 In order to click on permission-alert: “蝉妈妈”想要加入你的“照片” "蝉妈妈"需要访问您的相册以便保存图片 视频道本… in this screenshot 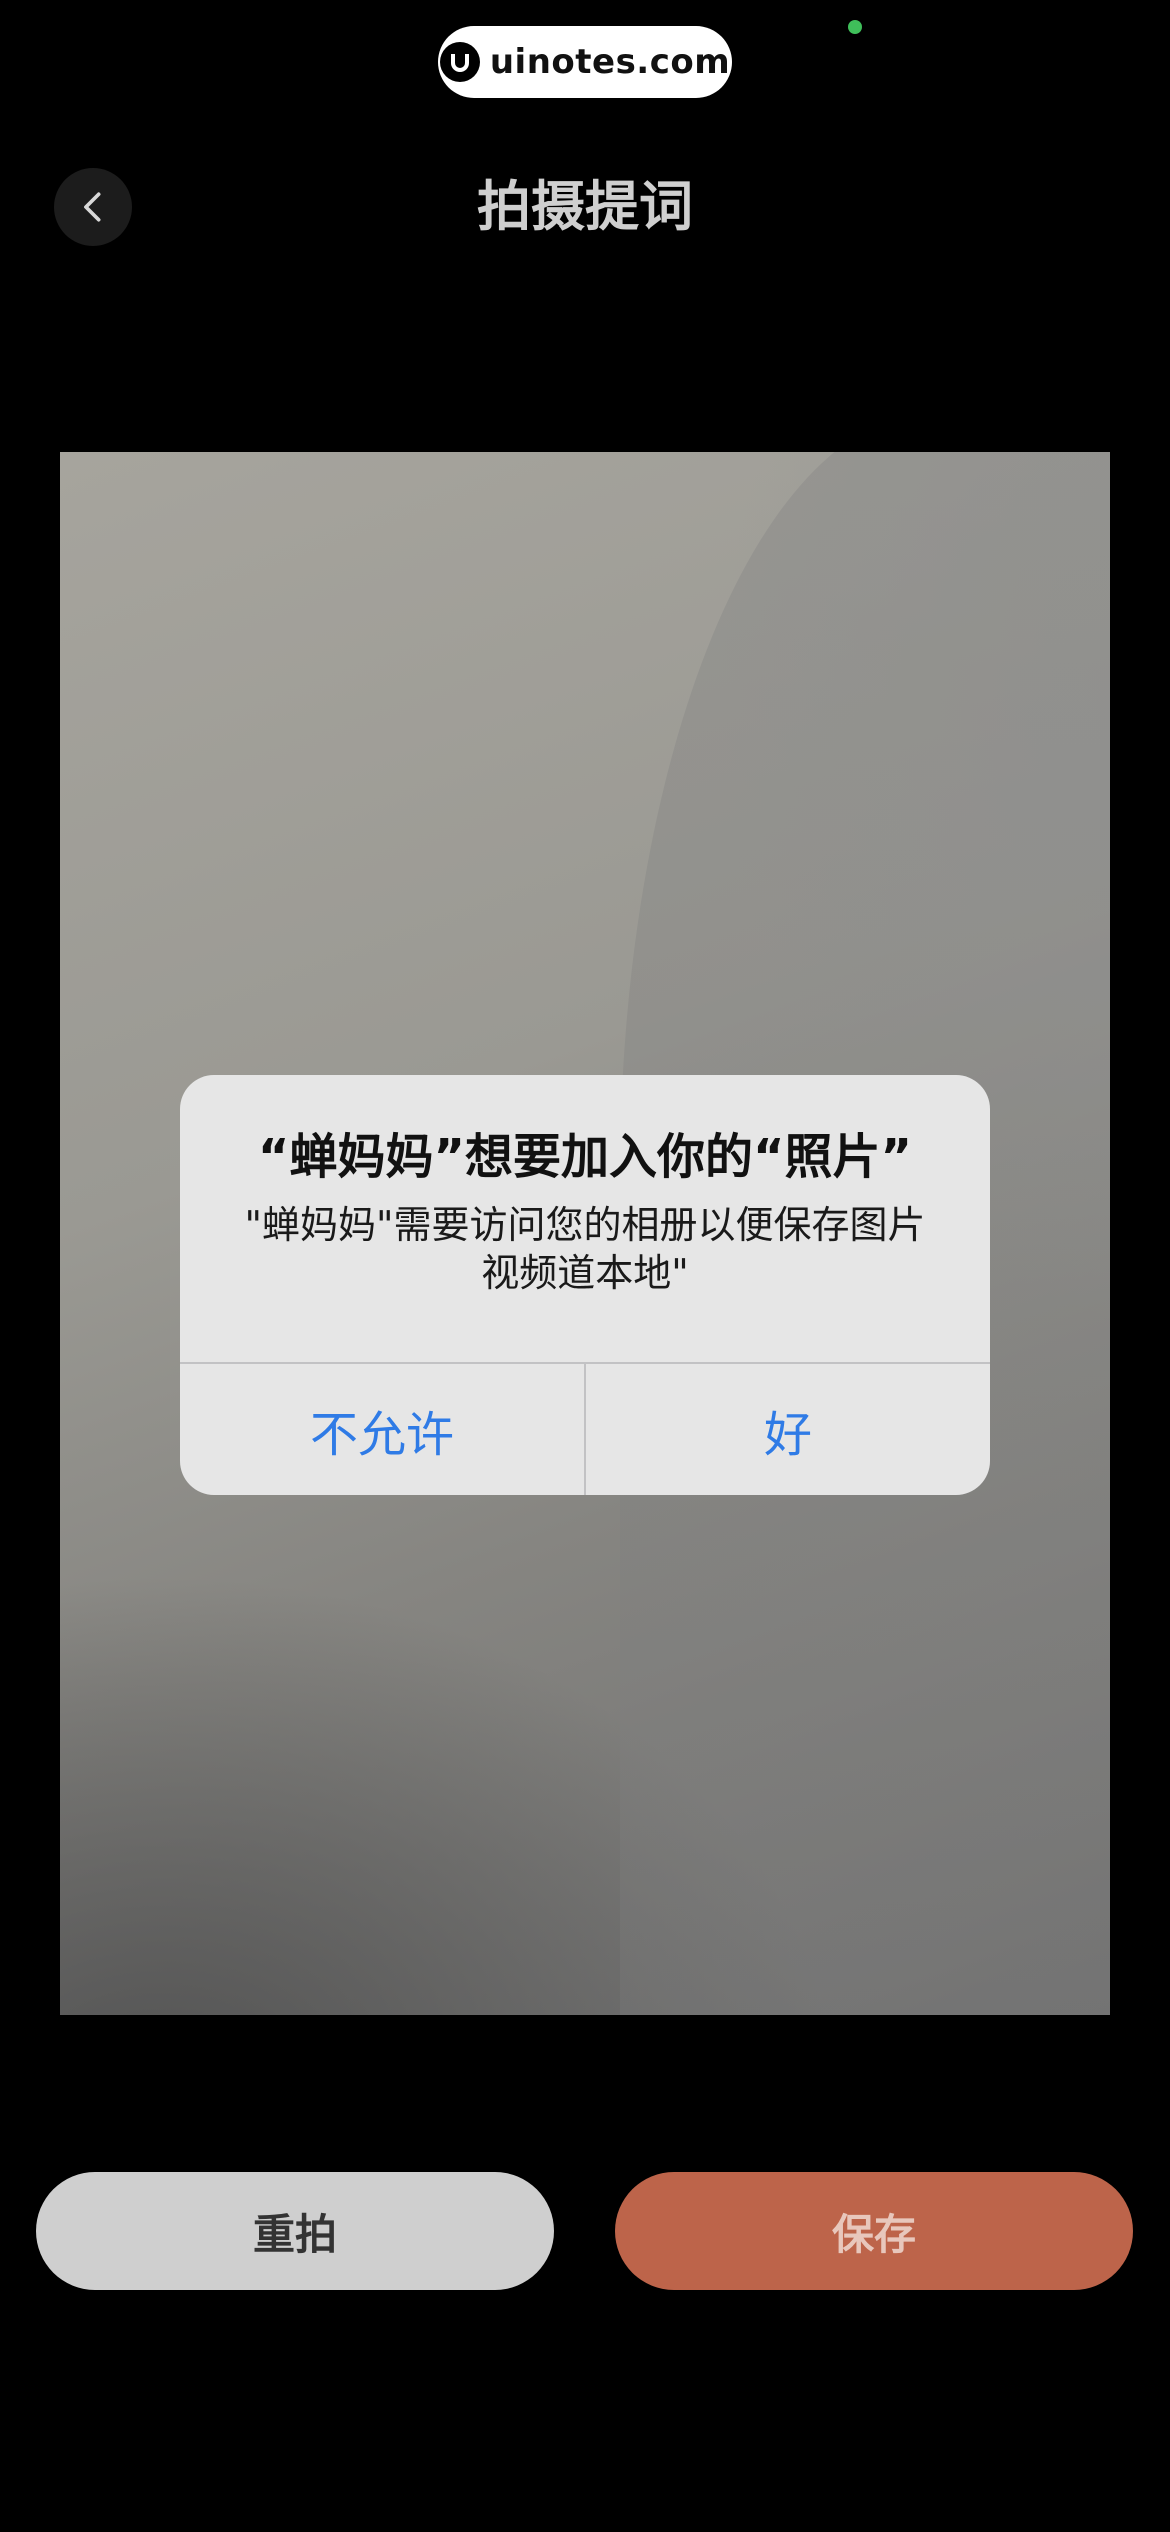, I will do `click(585, 1285)`.